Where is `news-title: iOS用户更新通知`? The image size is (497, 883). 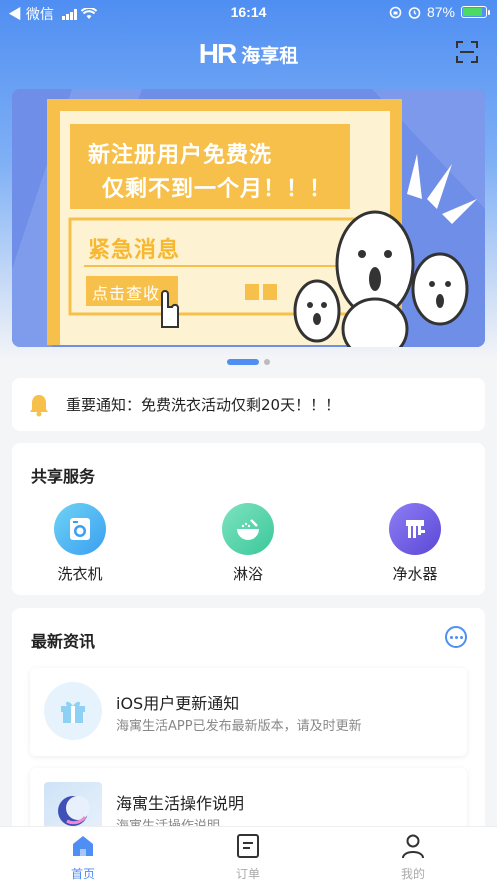 news-title: iOS用户更新通知 is located at coordinates (178, 703).